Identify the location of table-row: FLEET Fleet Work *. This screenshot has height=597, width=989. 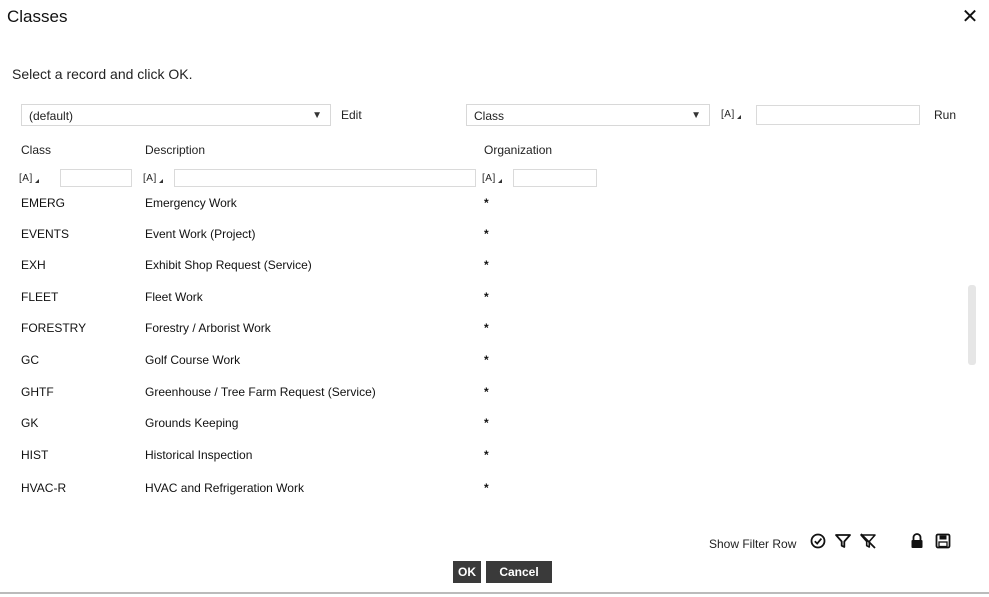
(480, 305).